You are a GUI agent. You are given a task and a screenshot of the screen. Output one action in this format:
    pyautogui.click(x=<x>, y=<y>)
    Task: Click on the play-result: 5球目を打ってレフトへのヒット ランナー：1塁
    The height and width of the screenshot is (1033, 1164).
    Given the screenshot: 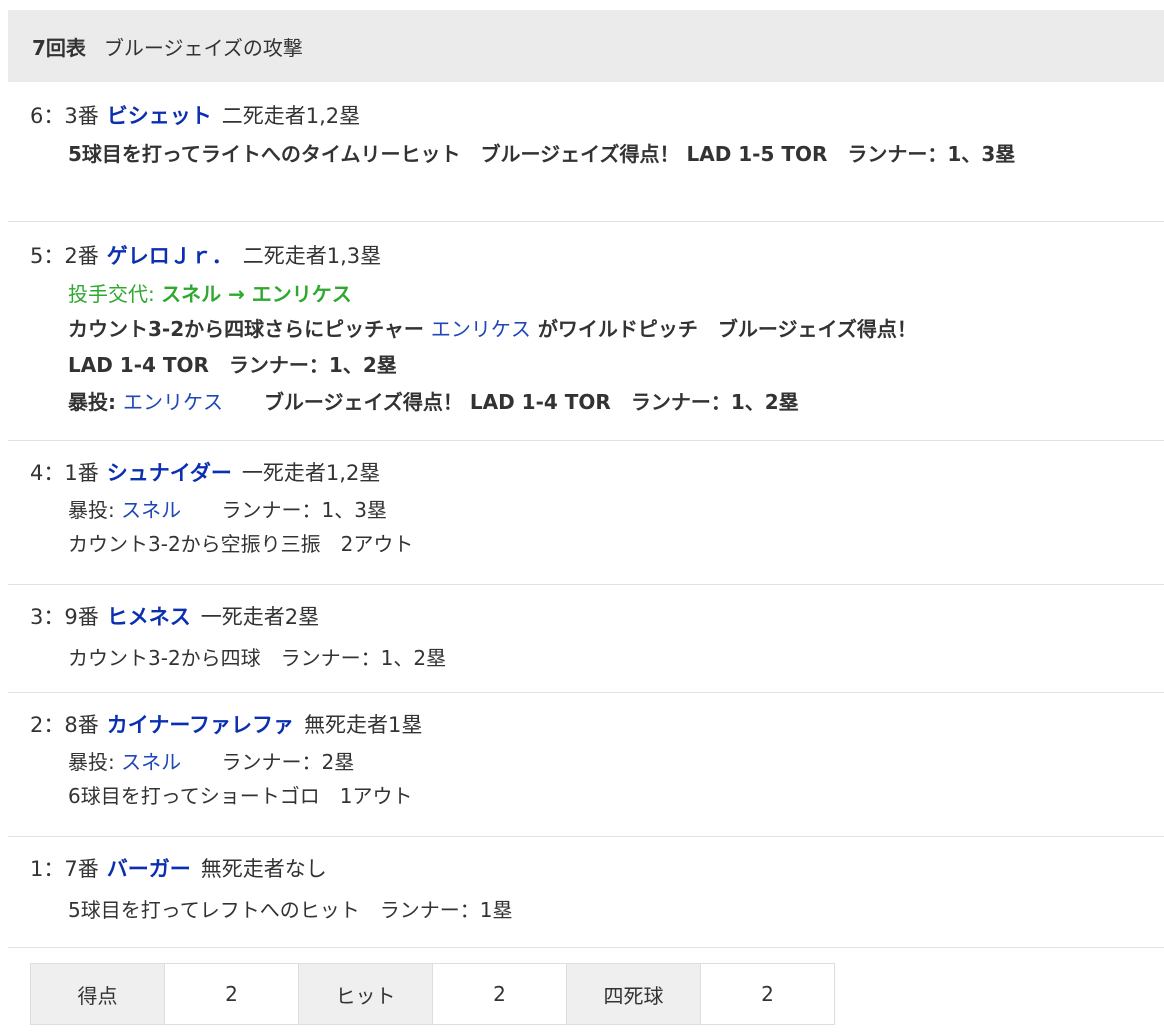 What is the action you would take?
    pyautogui.click(x=290, y=910)
    